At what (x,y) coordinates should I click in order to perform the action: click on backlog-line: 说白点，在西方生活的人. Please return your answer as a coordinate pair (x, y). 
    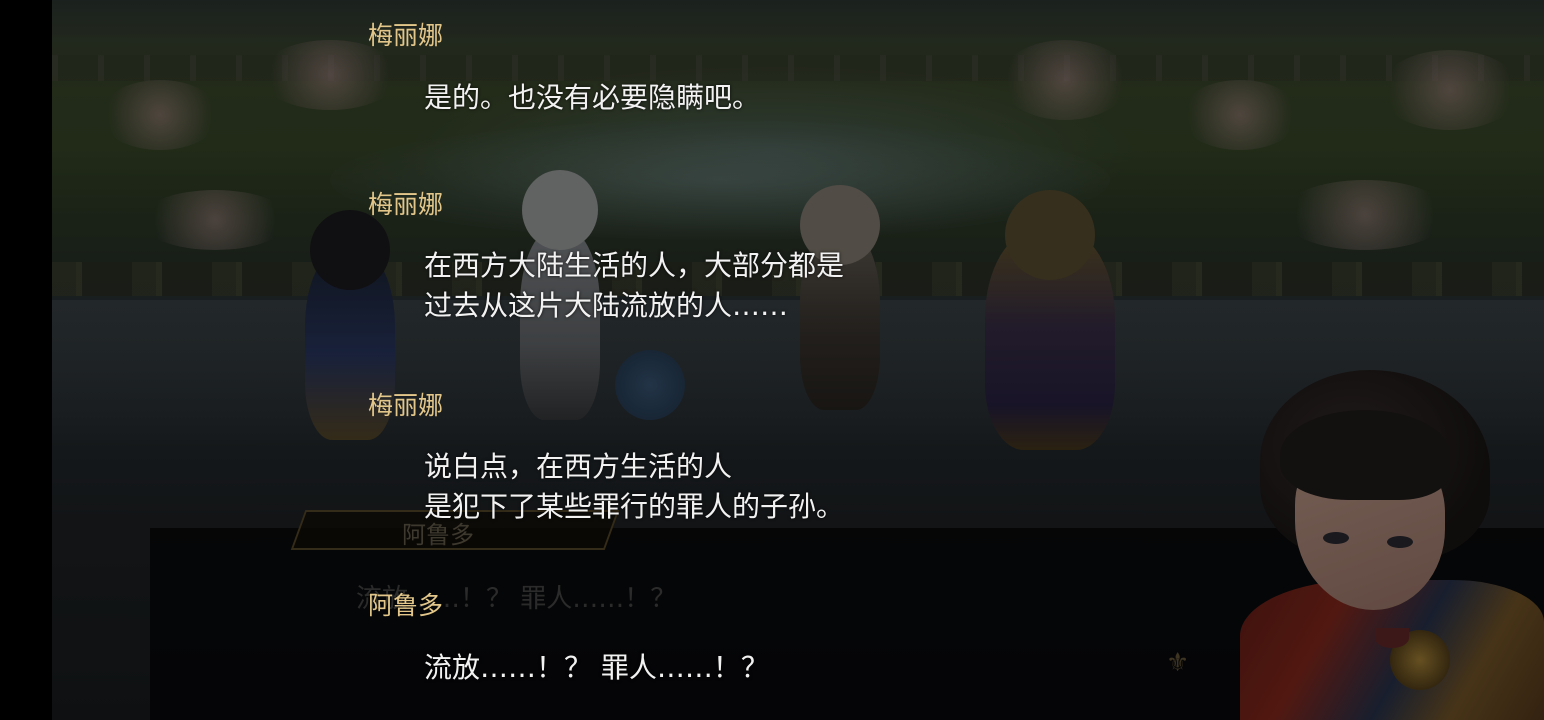
    Looking at the image, I should click on (578, 466).